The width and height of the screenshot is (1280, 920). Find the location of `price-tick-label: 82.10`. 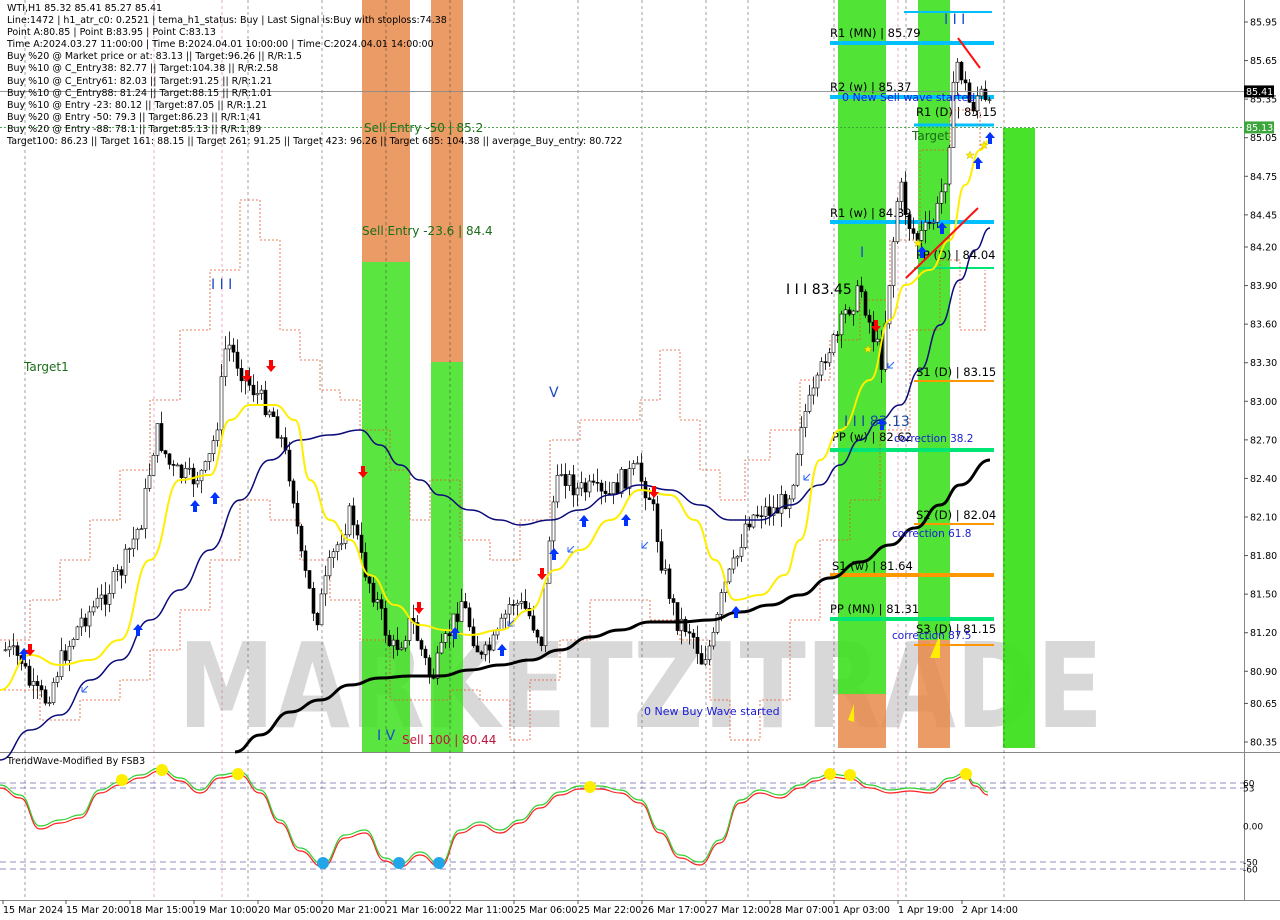

price-tick-label: 82.10 is located at coordinates (1263, 518).